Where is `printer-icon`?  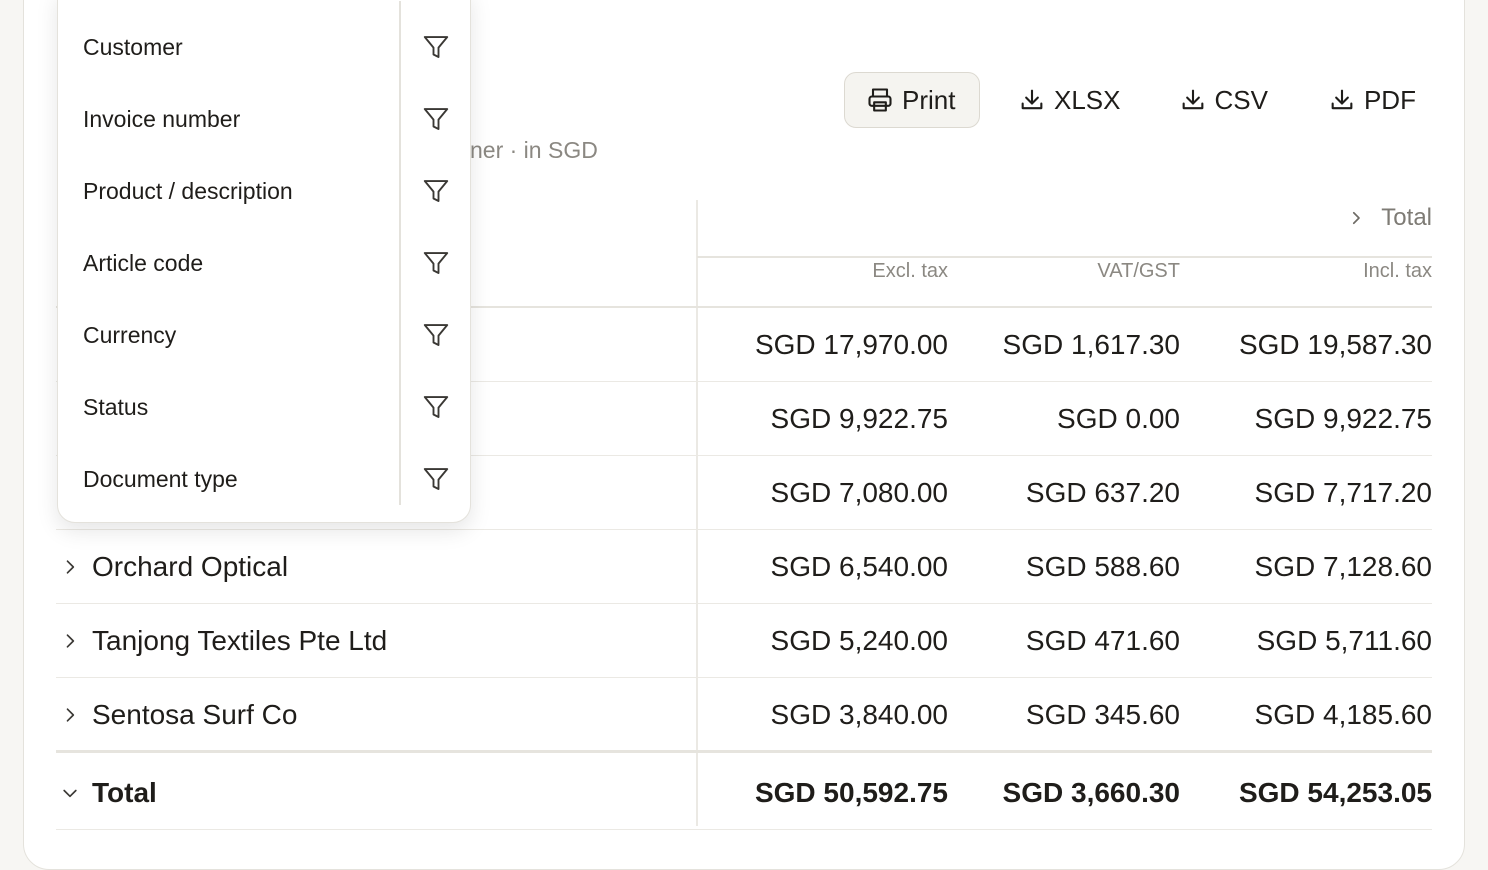 printer-icon is located at coordinates (880, 100).